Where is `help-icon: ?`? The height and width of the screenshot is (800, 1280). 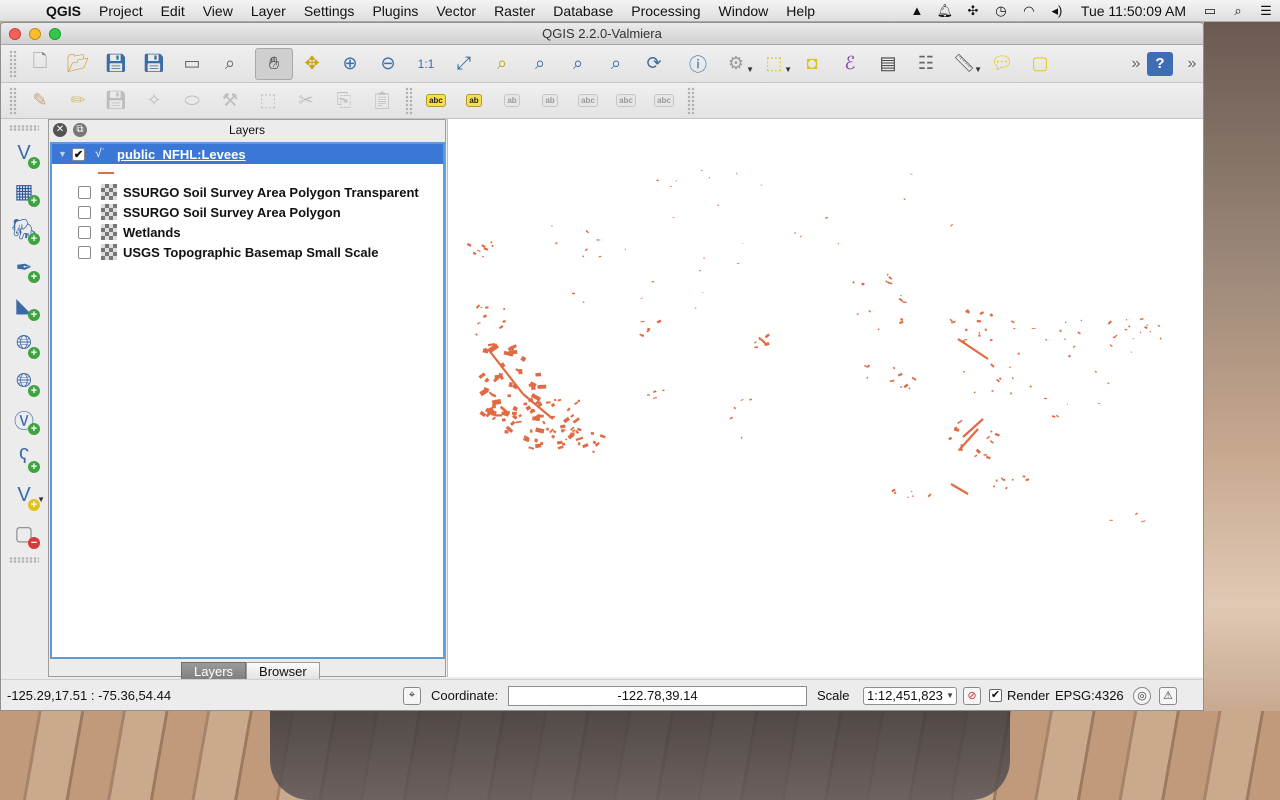 help-icon: ? is located at coordinates (1160, 63).